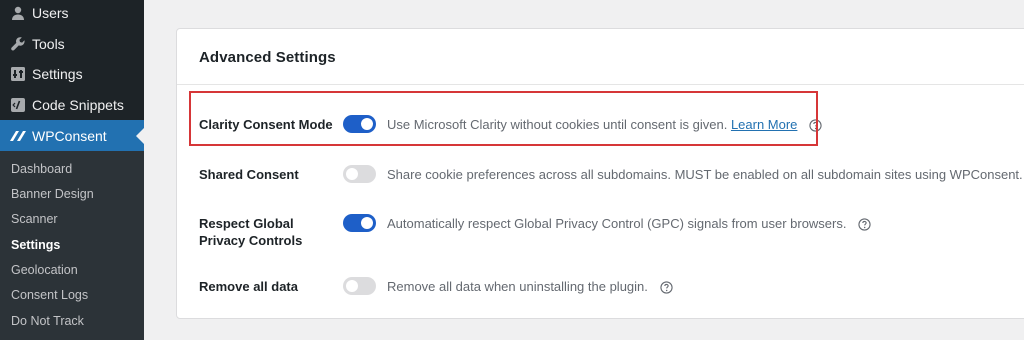 This screenshot has width=1024, height=340. Describe the element at coordinates (34, 219) in the screenshot. I see `submenu-item-scanner: Scanner` at that location.